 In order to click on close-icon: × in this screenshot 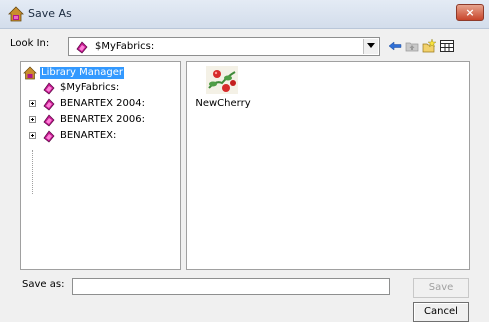, I will do `click(470, 12)`.